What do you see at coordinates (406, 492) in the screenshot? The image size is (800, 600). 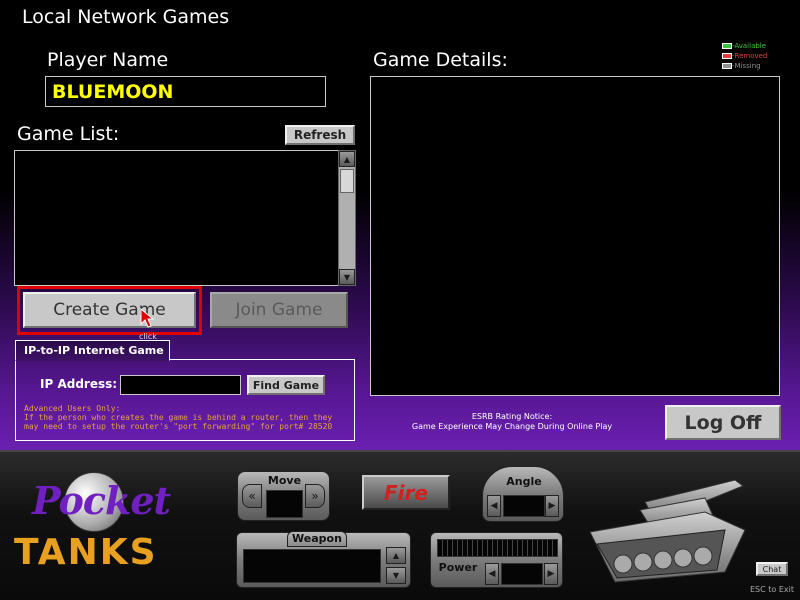 I see `fire-button: Fire` at bounding box center [406, 492].